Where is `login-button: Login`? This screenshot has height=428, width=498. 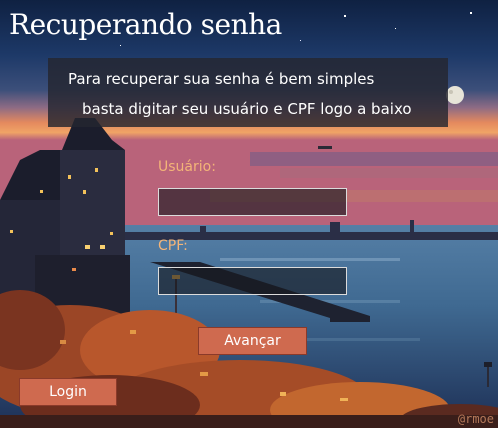 login-button: Login is located at coordinates (68, 392).